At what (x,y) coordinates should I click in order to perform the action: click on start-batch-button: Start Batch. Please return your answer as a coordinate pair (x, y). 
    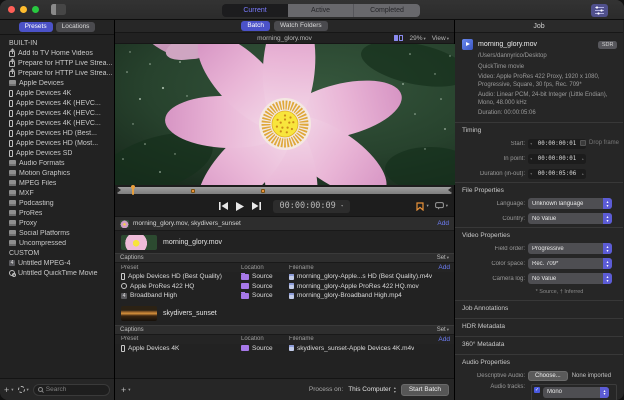
    Looking at the image, I should click on (424, 389).